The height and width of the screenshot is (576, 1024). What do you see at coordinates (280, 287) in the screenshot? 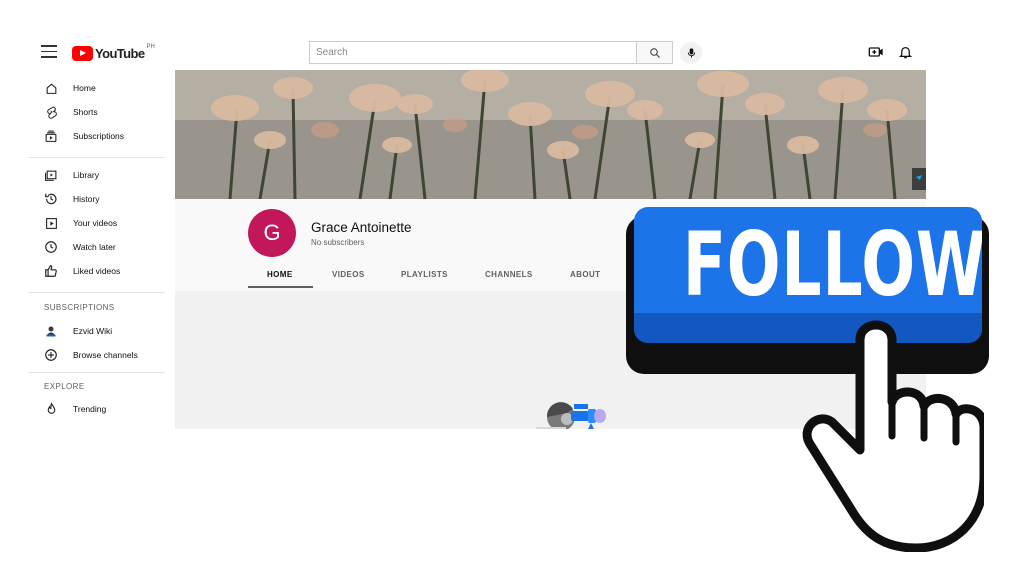
I see `active-tab-indicator` at bounding box center [280, 287].